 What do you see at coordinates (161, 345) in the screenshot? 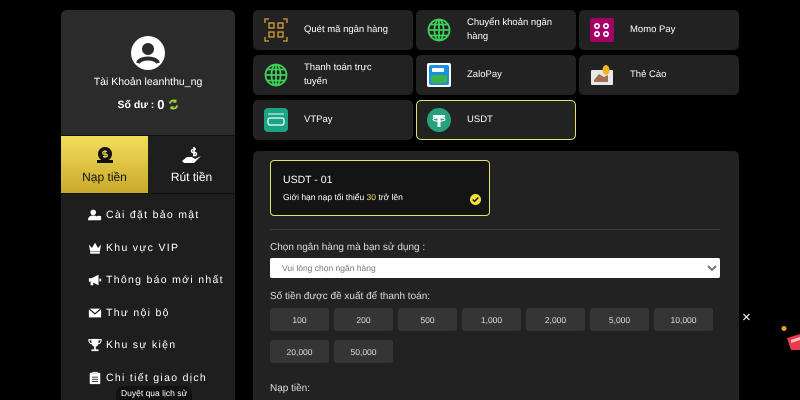
I see `menu-item: Khu sự kiện` at bounding box center [161, 345].